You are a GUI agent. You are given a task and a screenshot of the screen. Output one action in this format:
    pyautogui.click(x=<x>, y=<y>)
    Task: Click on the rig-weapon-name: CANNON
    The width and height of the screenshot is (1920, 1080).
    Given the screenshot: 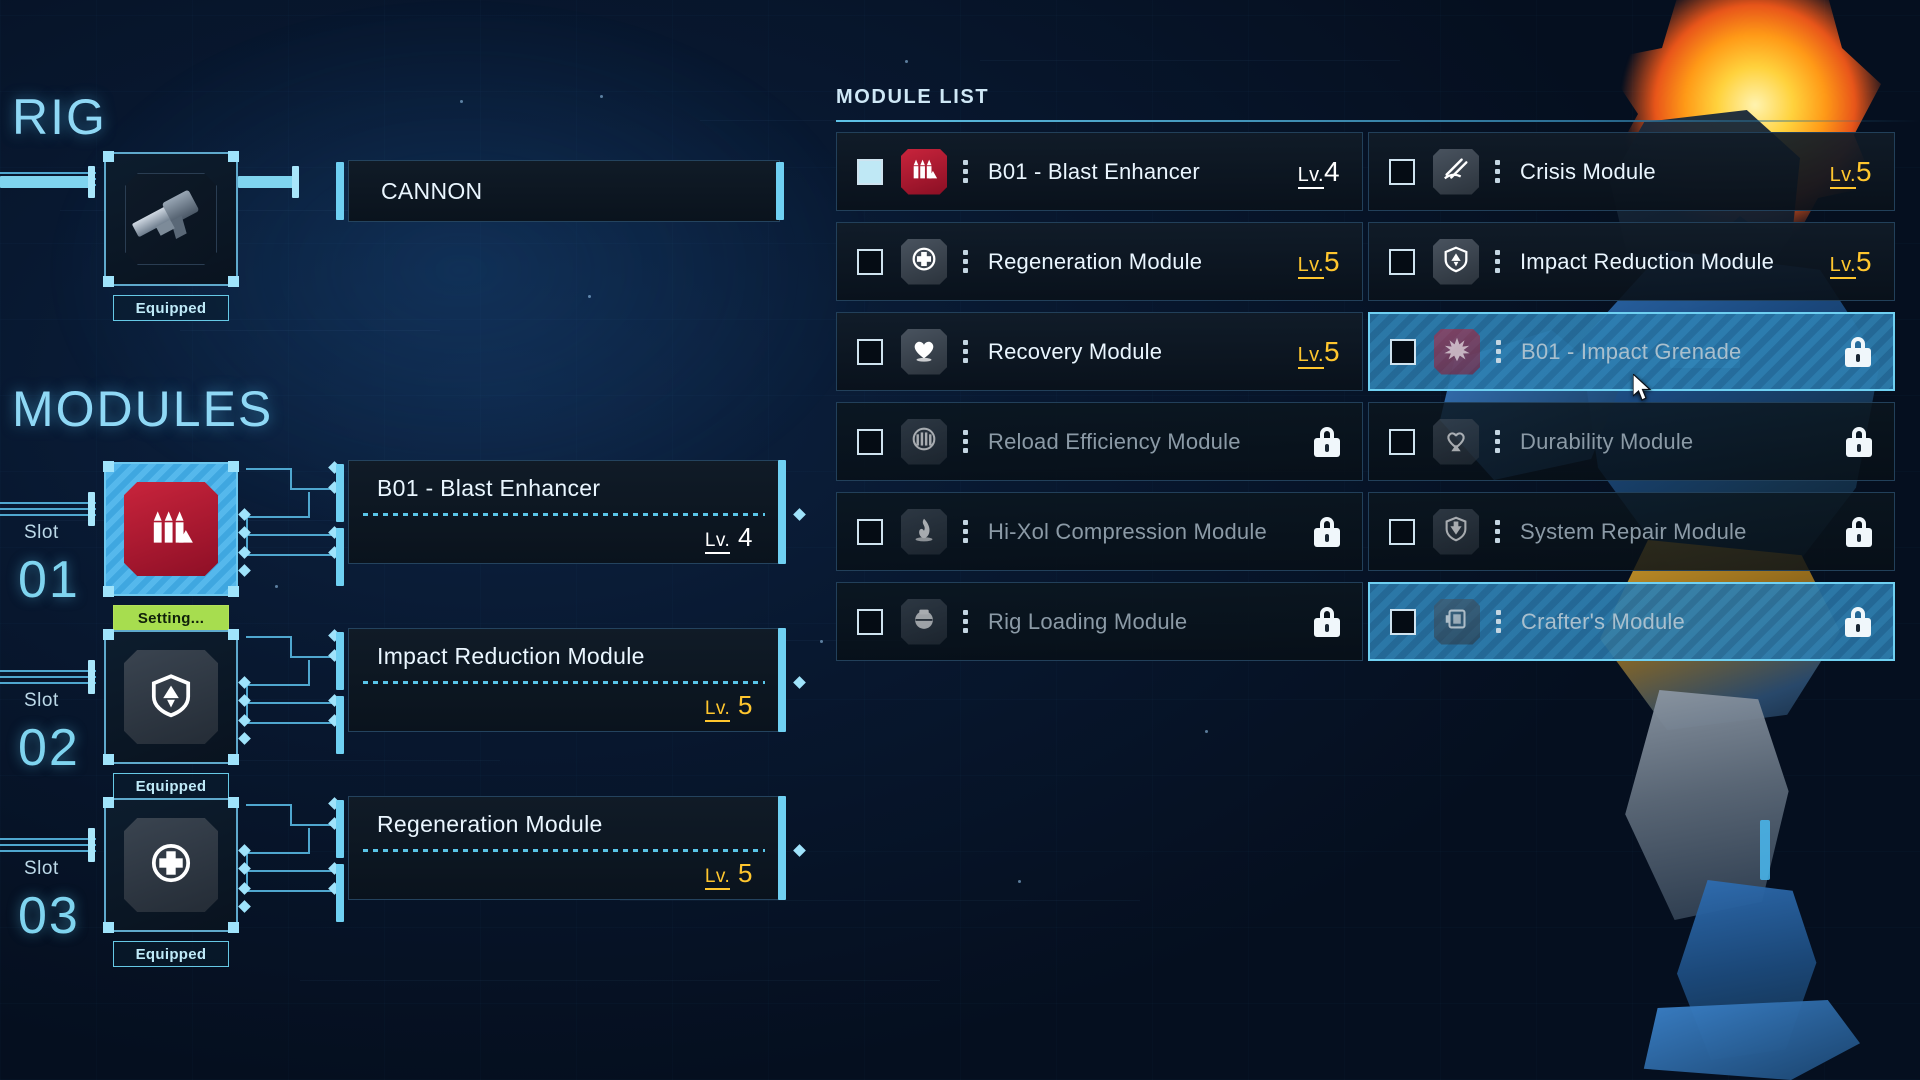 What is the action you would take?
    pyautogui.click(x=432, y=191)
    